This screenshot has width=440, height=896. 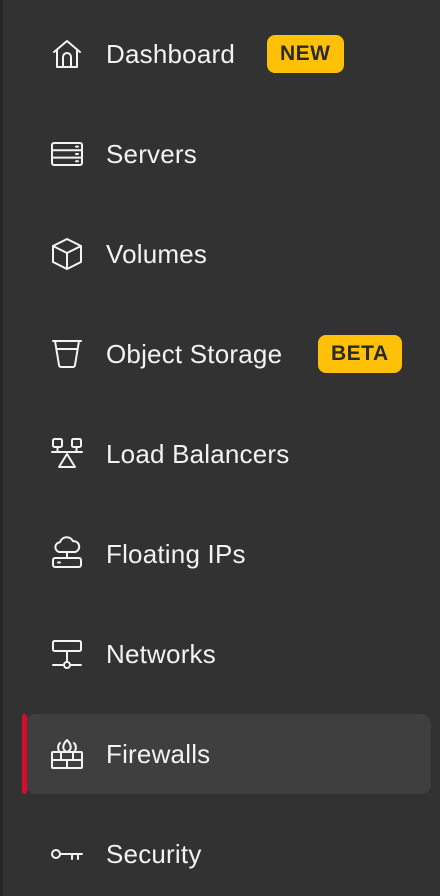 What do you see at coordinates (226, 754) in the screenshot?
I see `sidebar-item-firewalls: Firewalls` at bounding box center [226, 754].